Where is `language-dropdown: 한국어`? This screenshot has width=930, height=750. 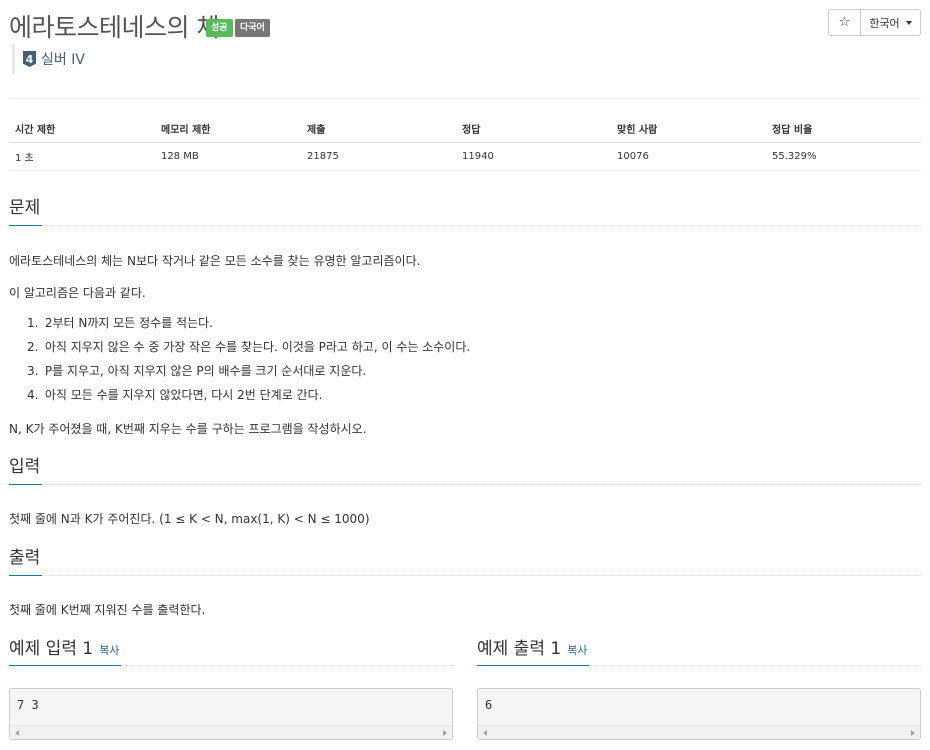
language-dropdown: 한국어 is located at coordinates (891, 22).